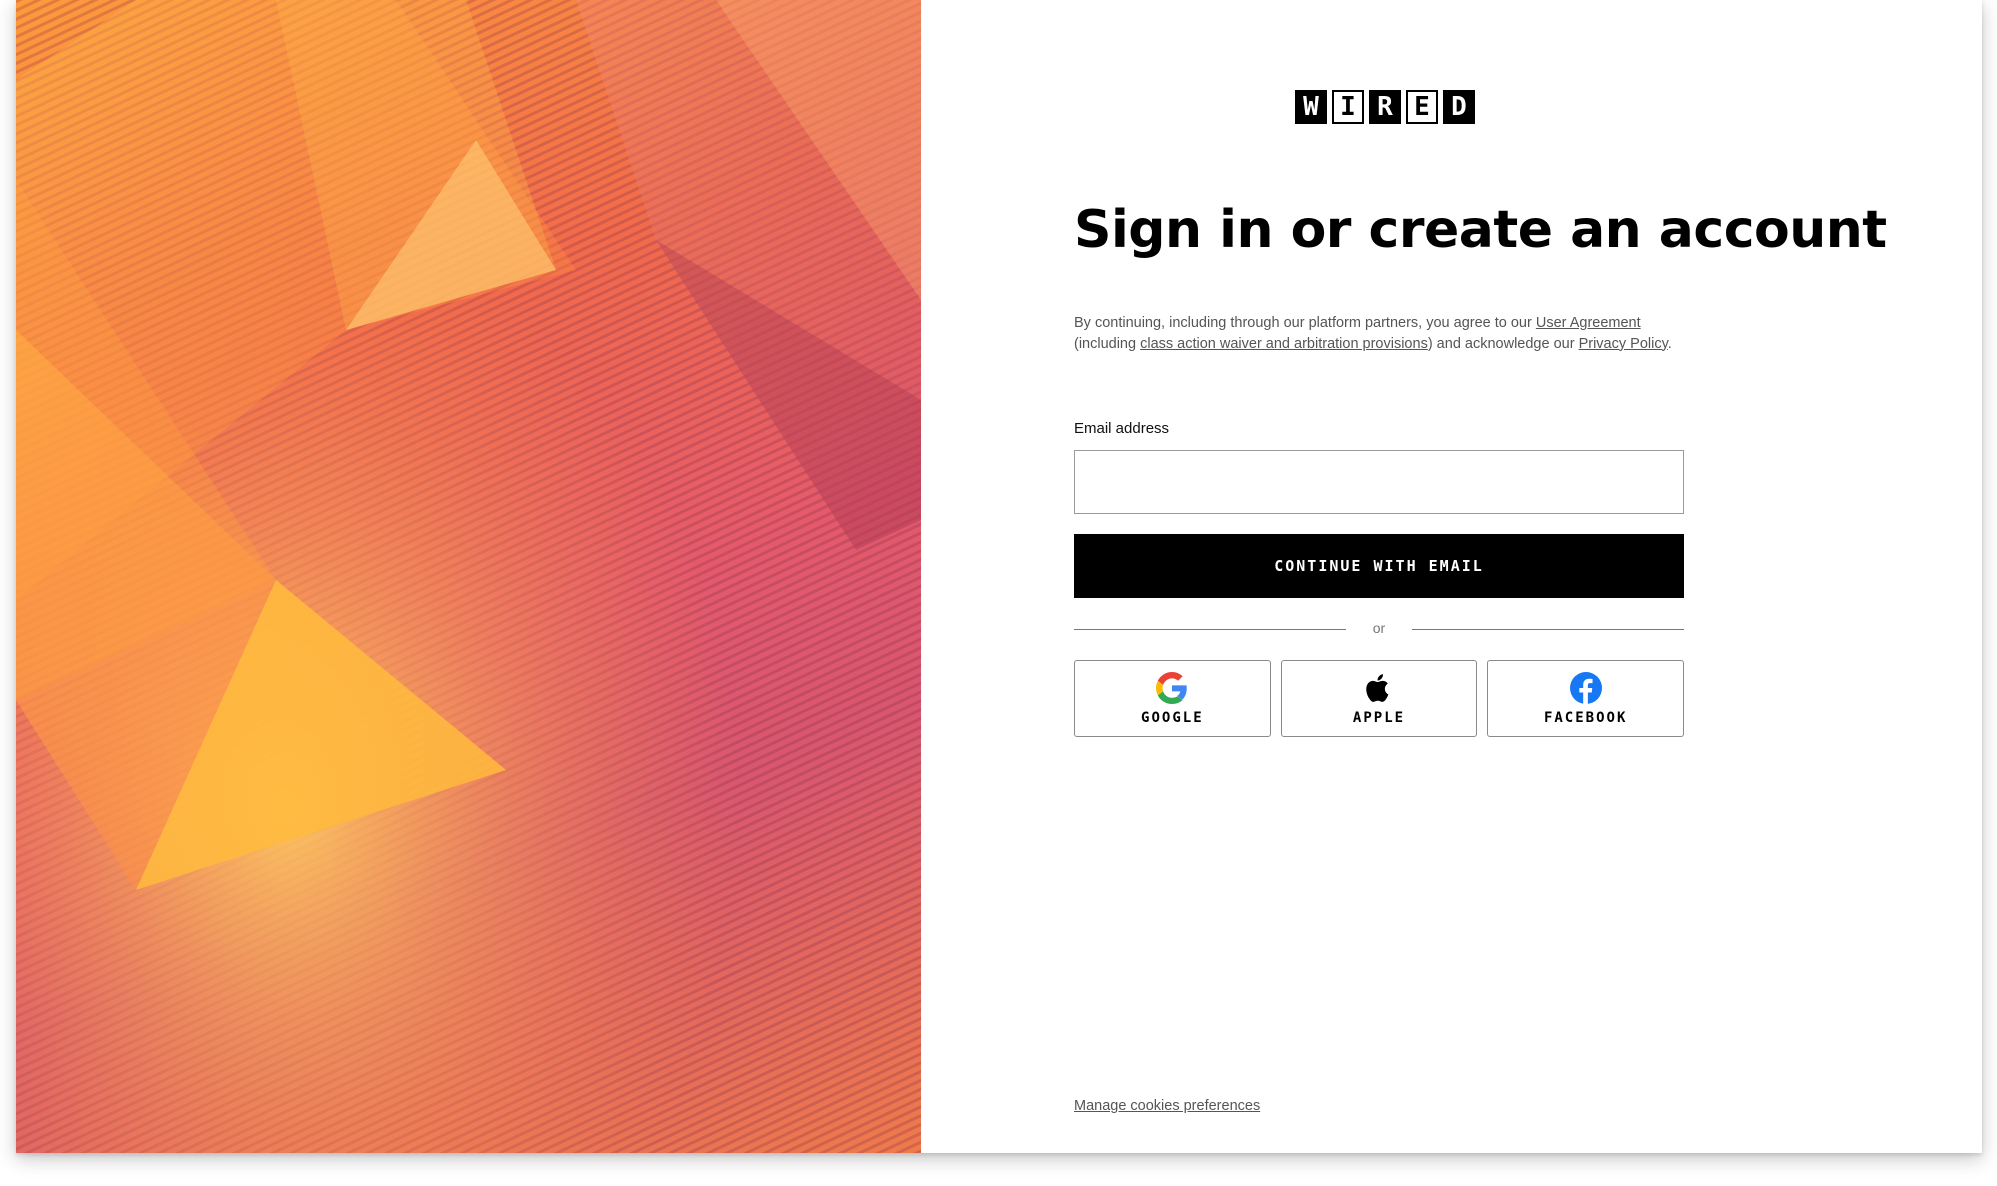 Image resolution: width=1997 pixels, height=1186 pixels. I want to click on email-label: Email address, so click(1122, 428).